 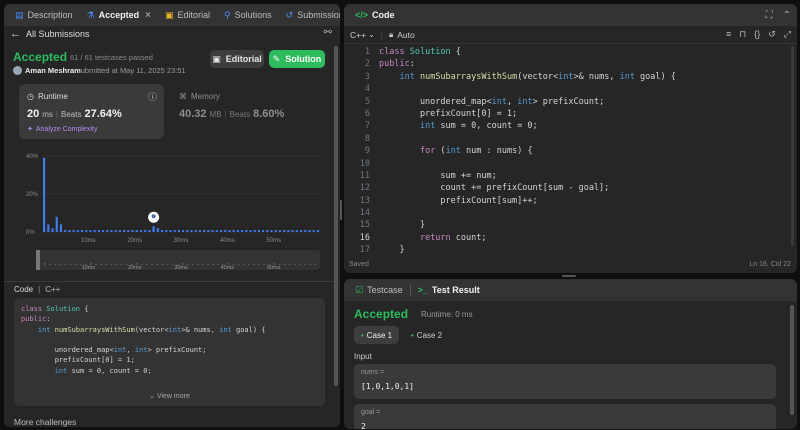 What do you see at coordinates (62, 129) in the screenshot?
I see `analyze-complexity-link: ✦ Analyze Complexity` at bounding box center [62, 129].